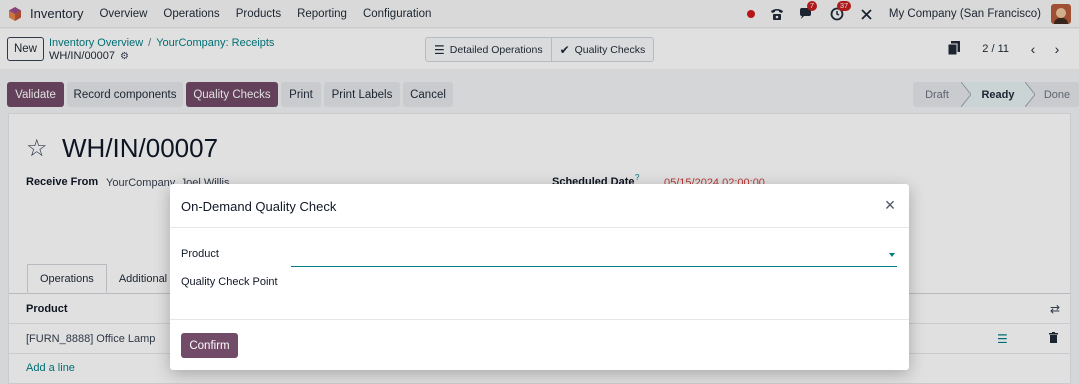  I want to click on chevron-down-icon, so click(892, 255).